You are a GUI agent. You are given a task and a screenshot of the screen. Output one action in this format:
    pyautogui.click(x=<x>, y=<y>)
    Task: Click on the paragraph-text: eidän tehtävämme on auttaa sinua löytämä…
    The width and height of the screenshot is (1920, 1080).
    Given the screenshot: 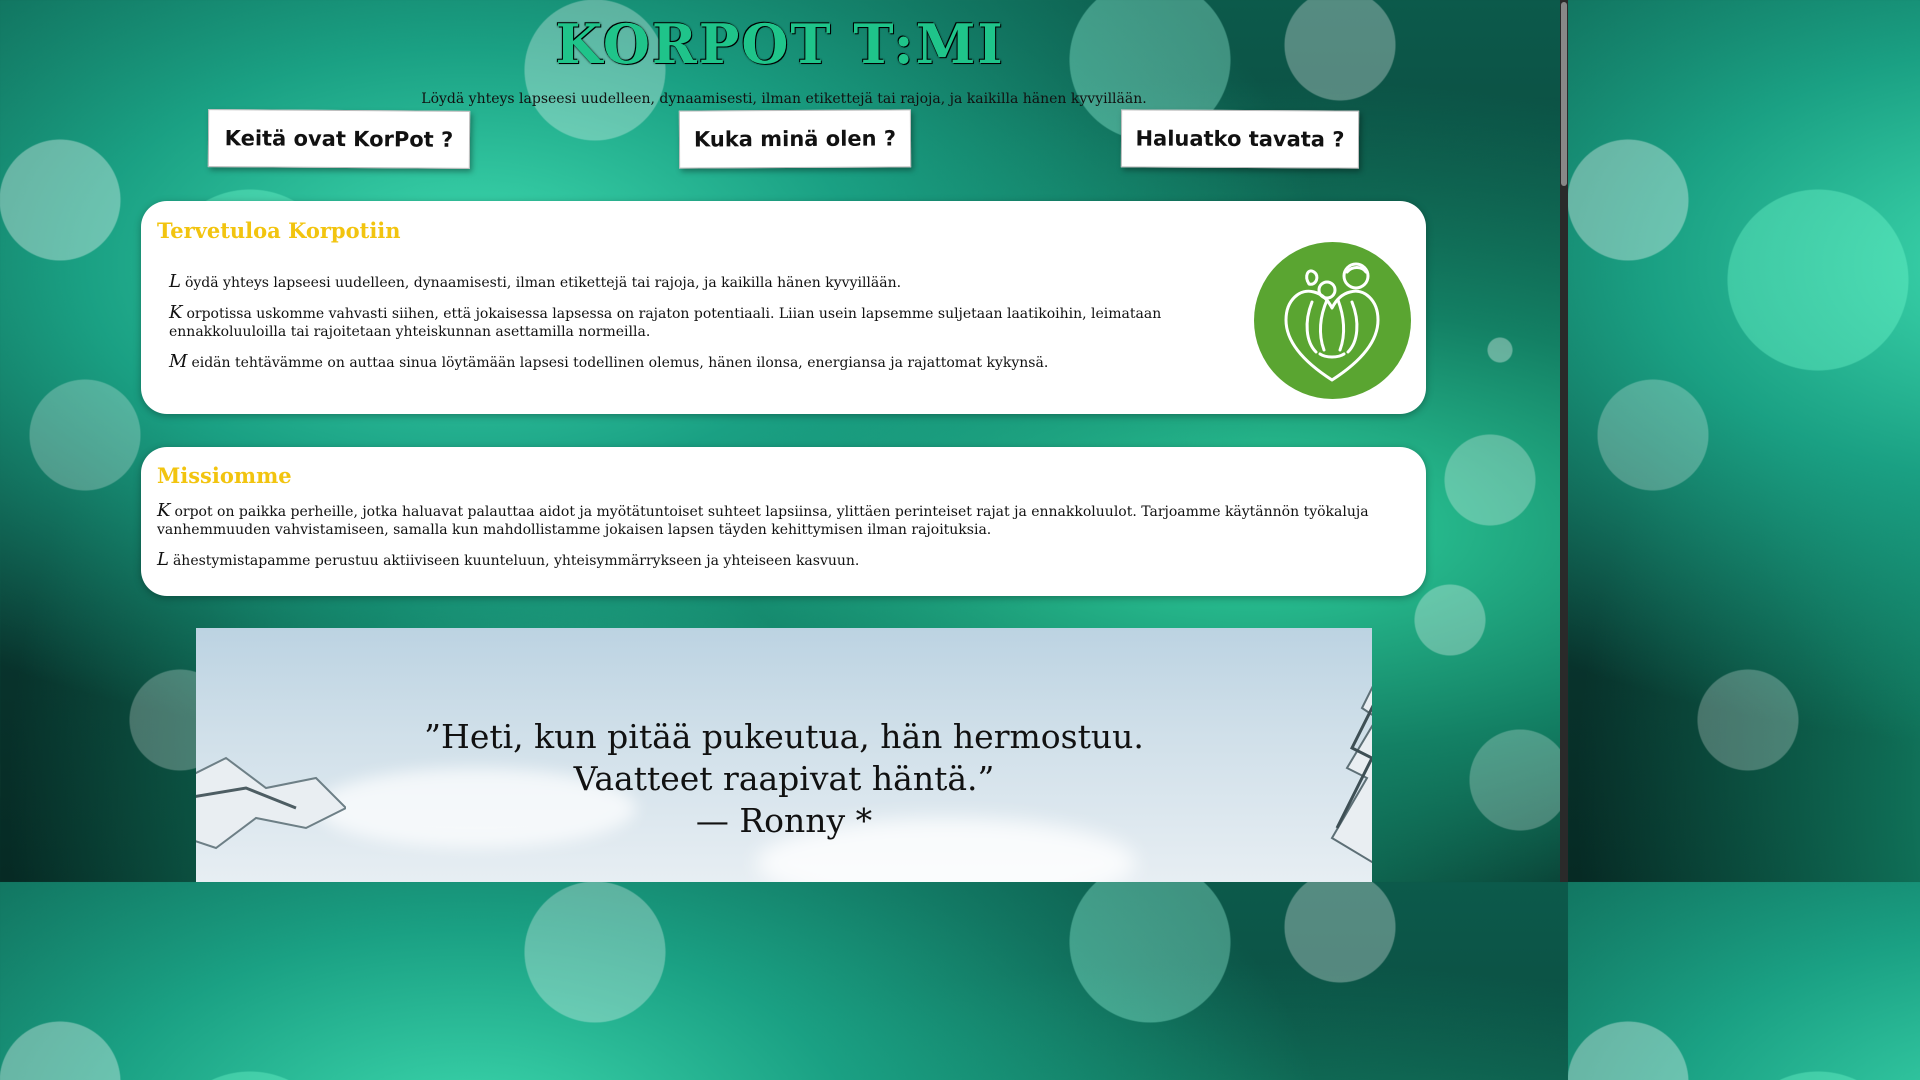 What is the action you would take?
    pyautogui.click(x=620, y=363)
    